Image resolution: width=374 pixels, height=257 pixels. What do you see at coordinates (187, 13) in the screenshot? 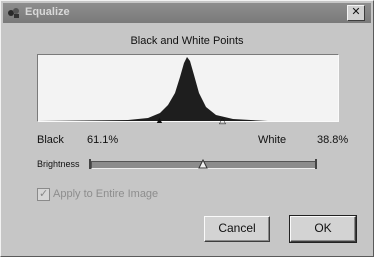
I see `title-bar: Equalize ✕` at bounding box center [187, 13].